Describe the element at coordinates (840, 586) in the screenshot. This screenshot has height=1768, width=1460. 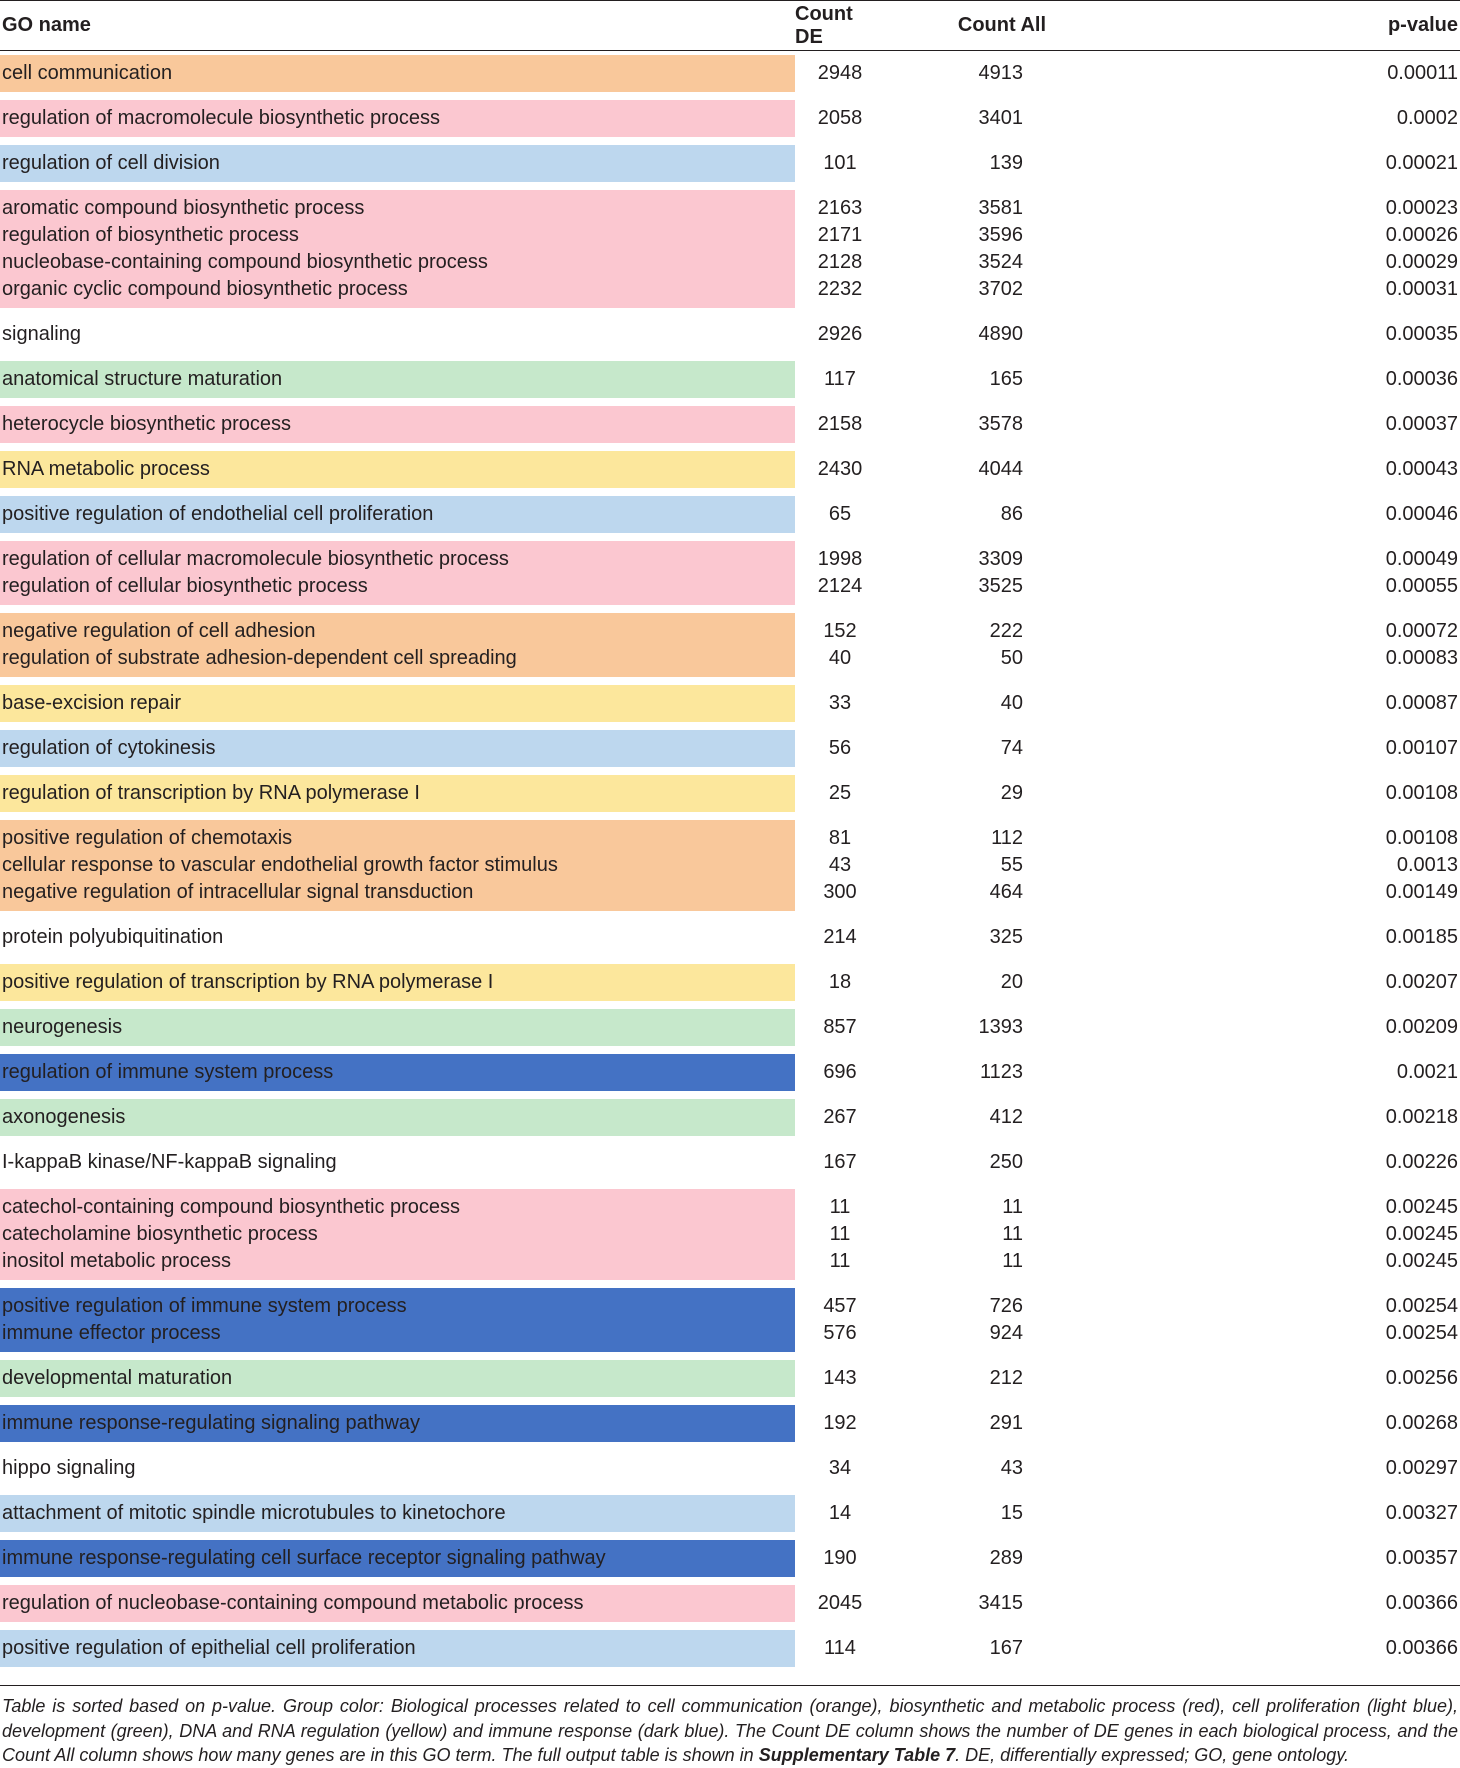
I see `count-de-value: 2124` at that location.